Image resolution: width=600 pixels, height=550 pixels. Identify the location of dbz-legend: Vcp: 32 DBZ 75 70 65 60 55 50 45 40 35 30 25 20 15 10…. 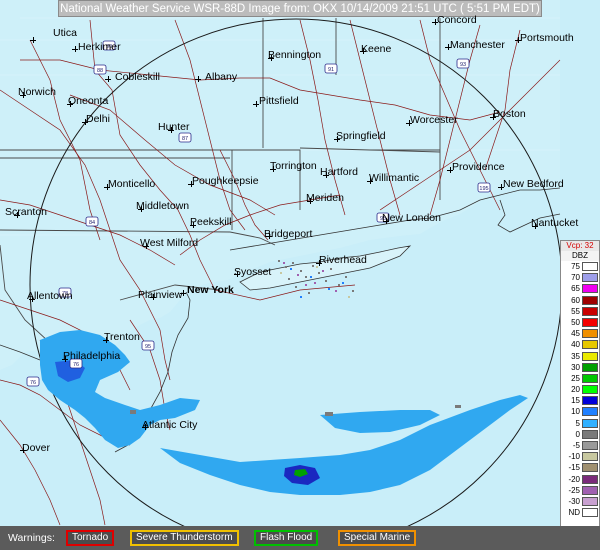
(580, 390).